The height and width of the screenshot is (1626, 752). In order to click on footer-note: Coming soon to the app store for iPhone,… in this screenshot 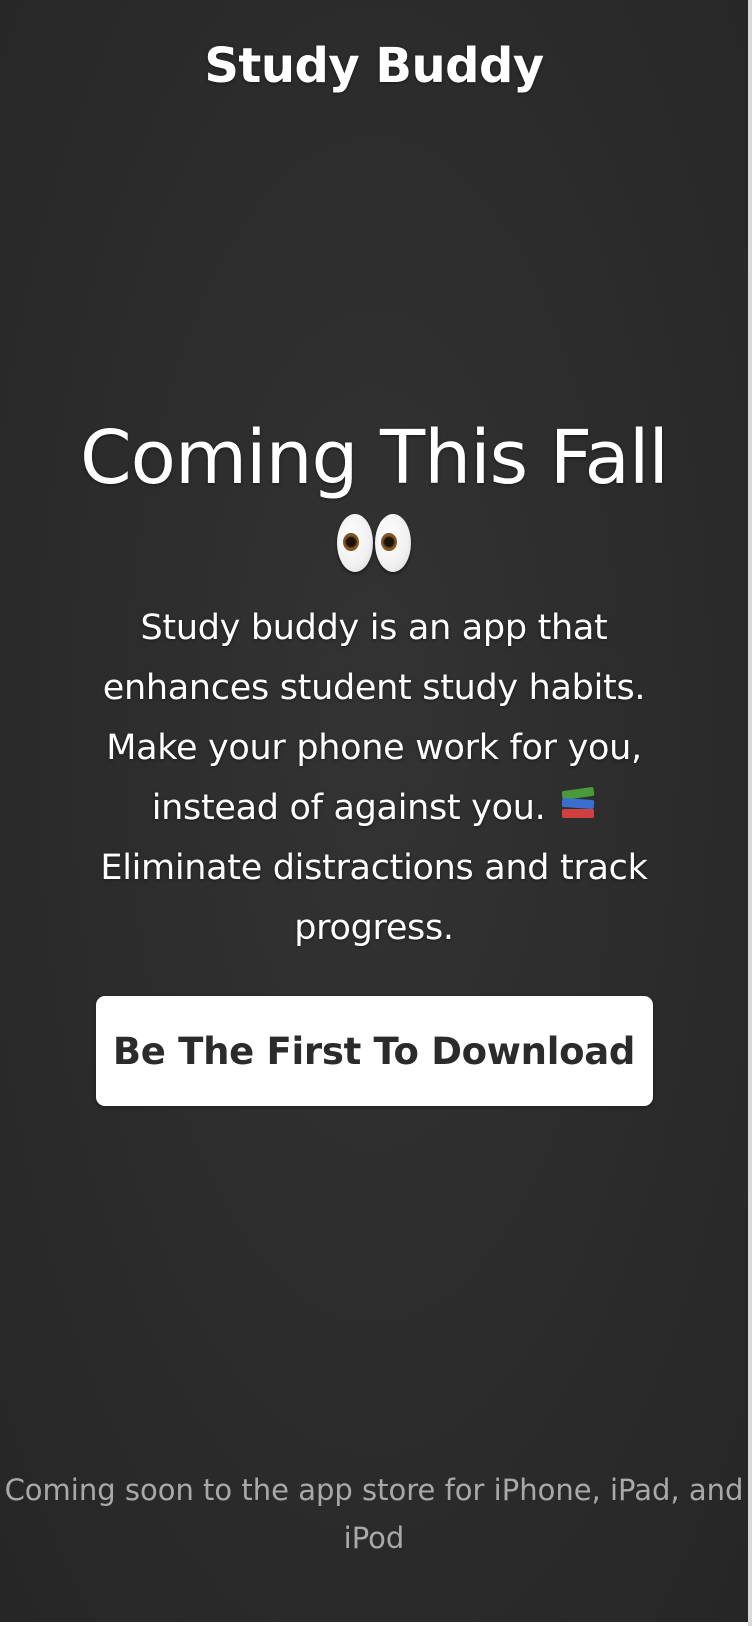, I will do `click(374, 1514)`.